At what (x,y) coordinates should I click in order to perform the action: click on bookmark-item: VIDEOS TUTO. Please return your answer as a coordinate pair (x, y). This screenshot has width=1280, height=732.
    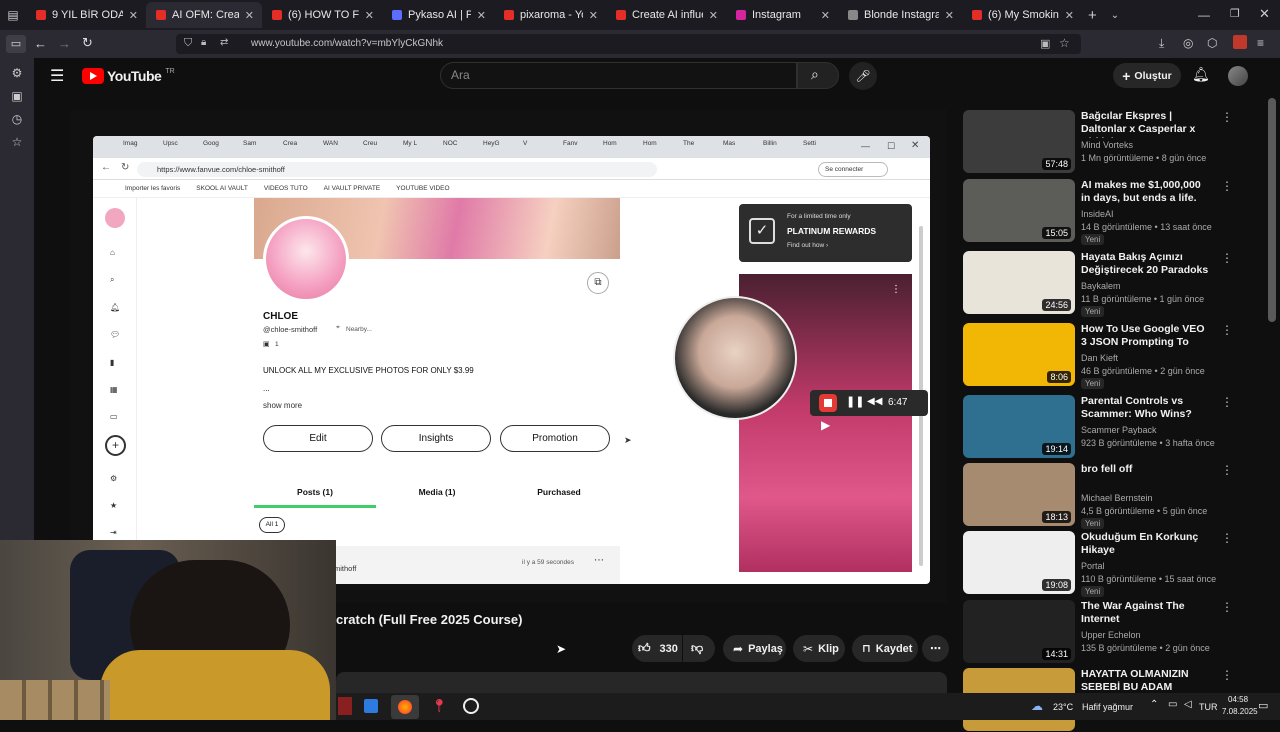
    Looking at the image, I should click on (286, 188).